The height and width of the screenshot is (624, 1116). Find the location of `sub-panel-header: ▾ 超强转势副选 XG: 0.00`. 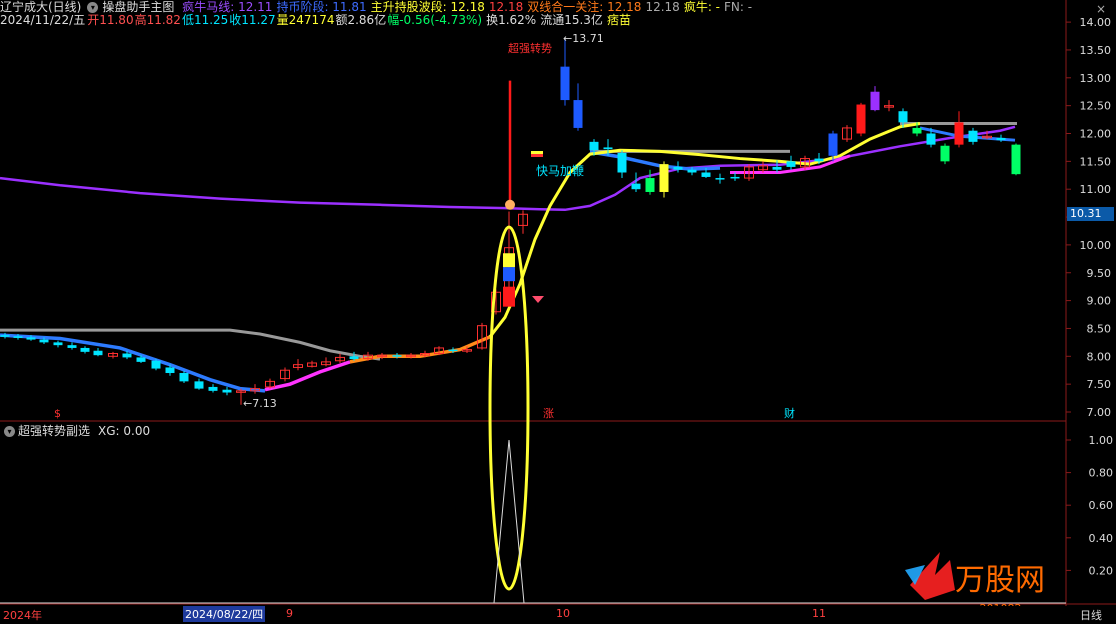

sub-panel-header: ▾ 超强转势副选 XG: 0.00 is located at coordinates (76, 431).